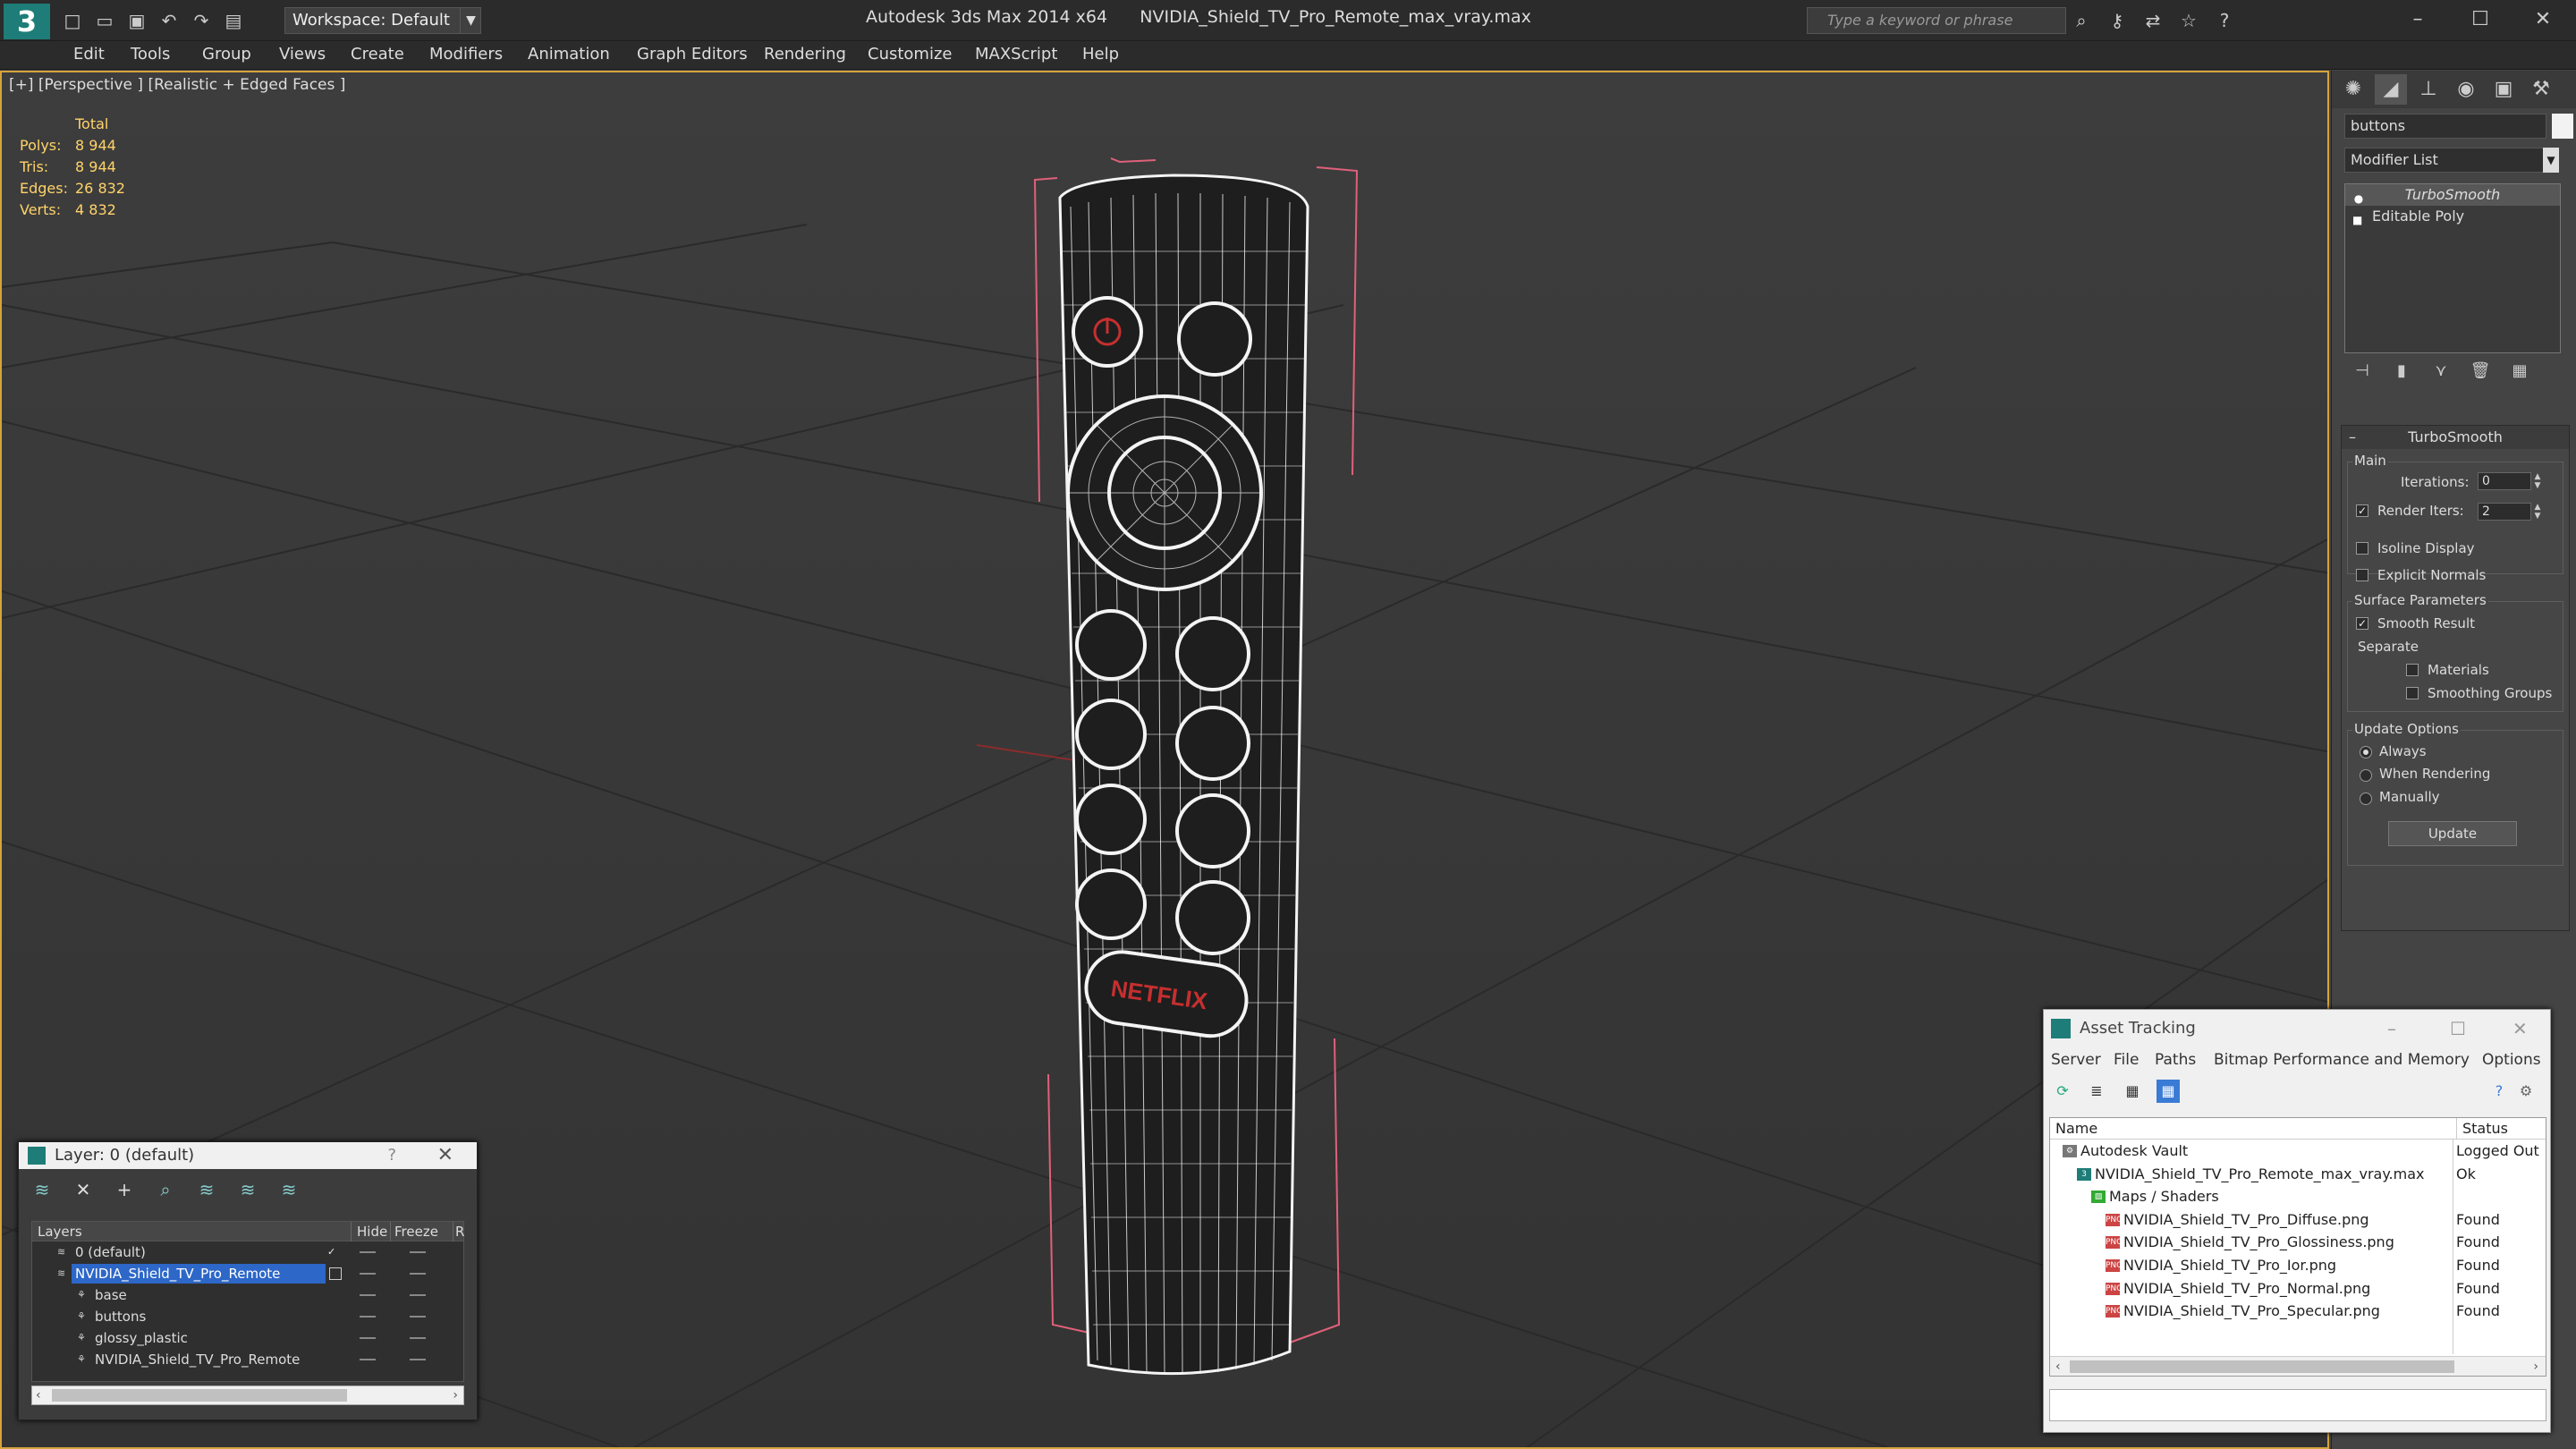  I want to click on smooth-result-checkbox: ✓, so click(2362, 623).